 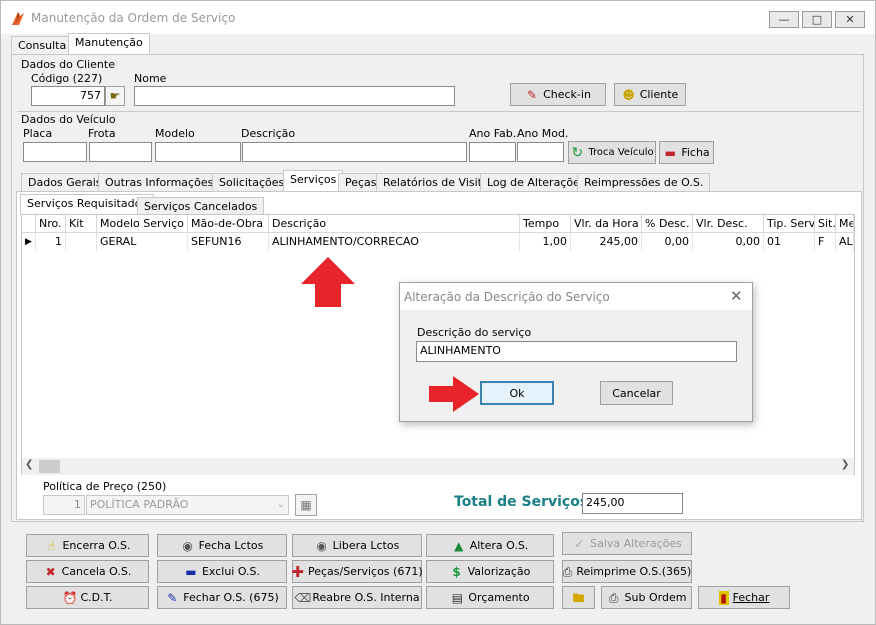 I want to click on valorizacao-label: Valorização, so click(x=499, y=571).